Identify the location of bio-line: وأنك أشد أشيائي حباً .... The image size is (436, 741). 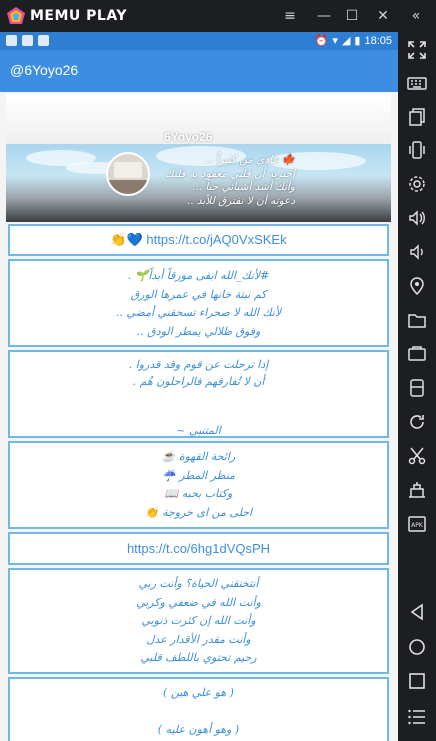
(243, 187).